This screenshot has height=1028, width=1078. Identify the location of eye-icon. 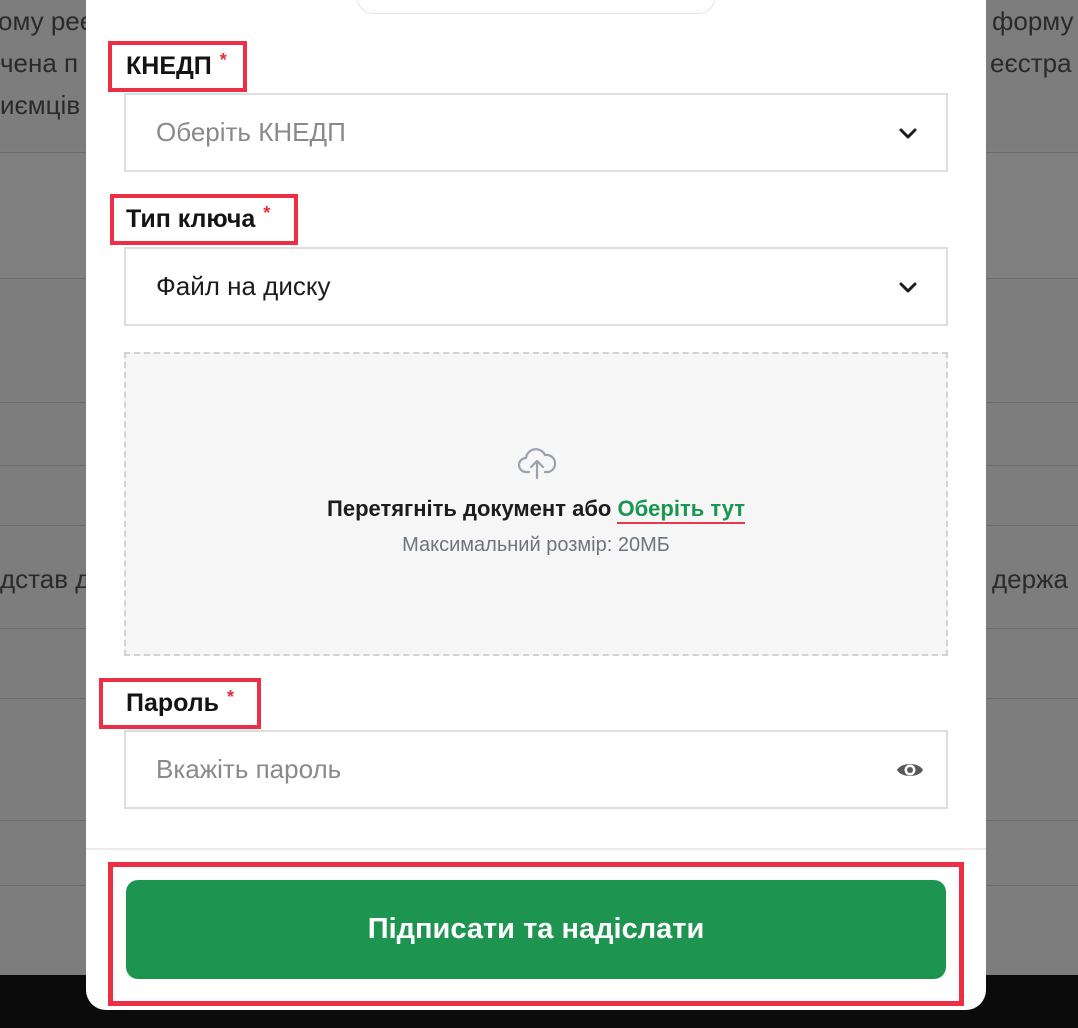
(910, 770).